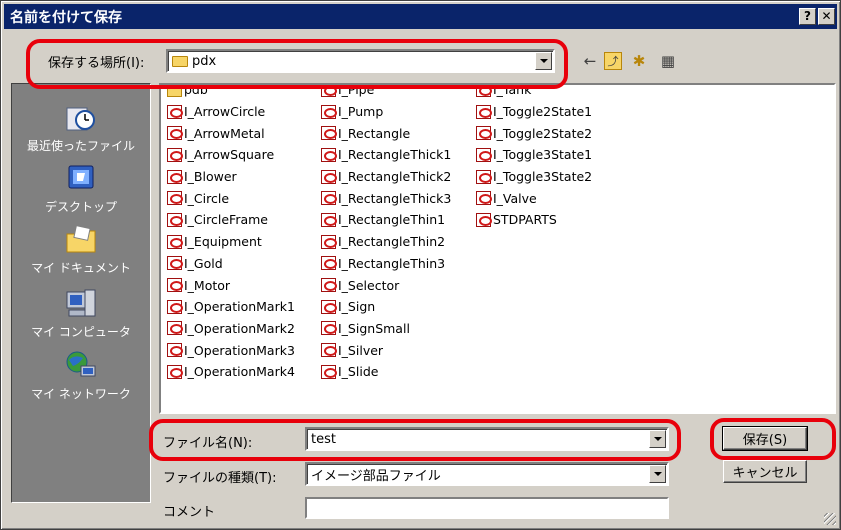 This screenshot has height=530, width=841. I want to click on list-item: I_ArrowCircle, so click(231, 112).